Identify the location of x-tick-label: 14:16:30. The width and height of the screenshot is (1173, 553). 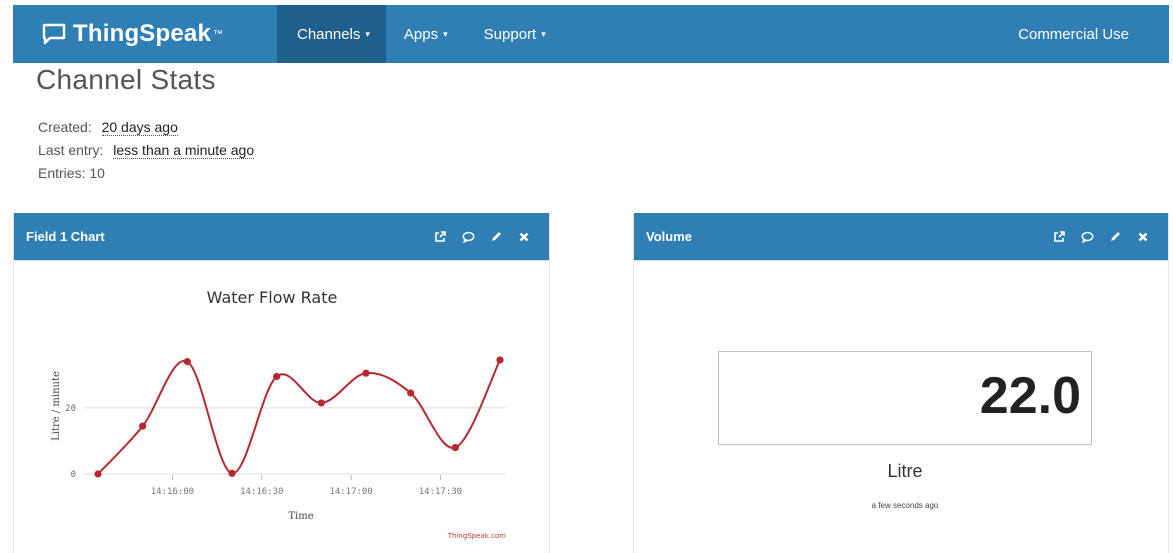
(261, 492).